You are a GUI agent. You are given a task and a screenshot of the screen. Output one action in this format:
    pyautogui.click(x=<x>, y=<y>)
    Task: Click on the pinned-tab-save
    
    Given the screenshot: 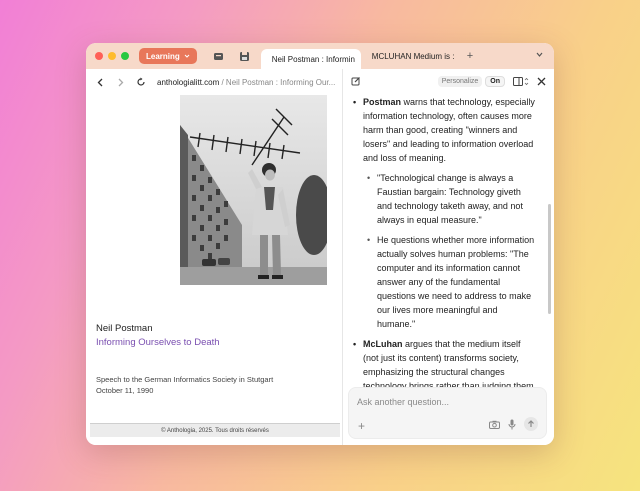 What is the action you would take?
    pyautogui.click(x=245, y=56)
    